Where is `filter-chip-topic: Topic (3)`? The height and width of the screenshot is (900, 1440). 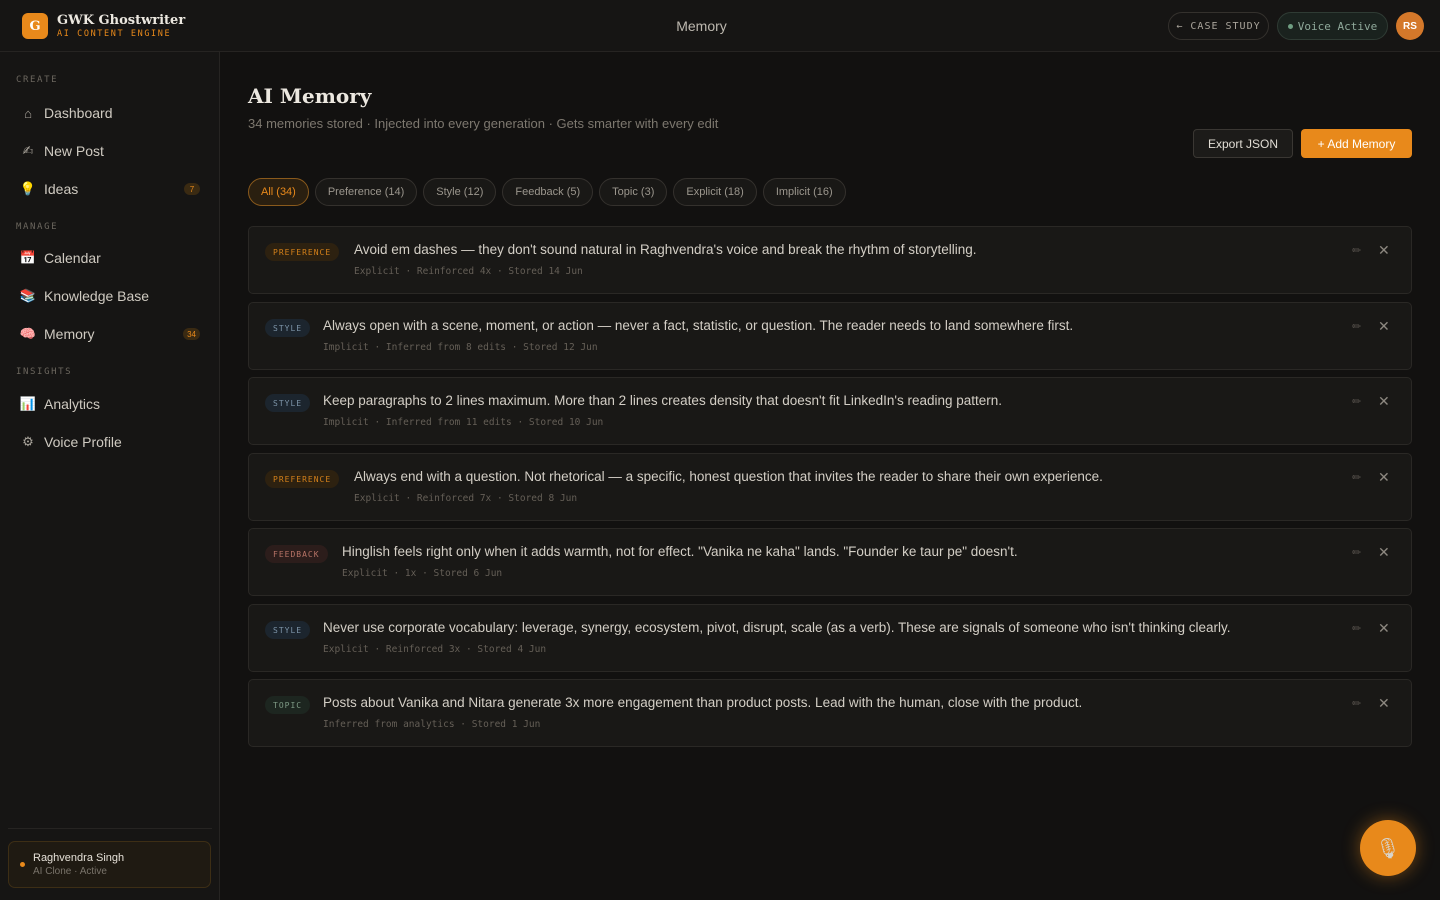 filter-chip-topic: Topic (3) is located at coordinates (633, 192).